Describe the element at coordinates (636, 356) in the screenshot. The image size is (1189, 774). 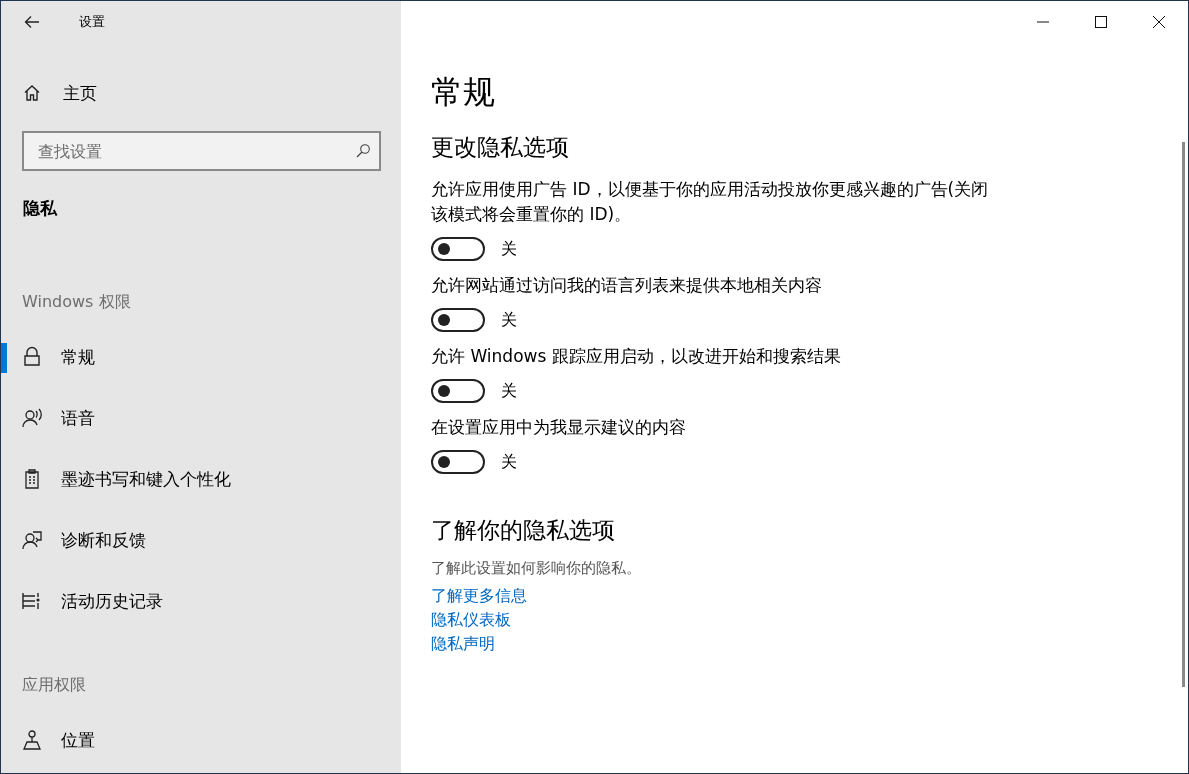
I see `setting-label: 允许 Windows 跟踪应用启动，以改进开始和搜索结果` at that location.